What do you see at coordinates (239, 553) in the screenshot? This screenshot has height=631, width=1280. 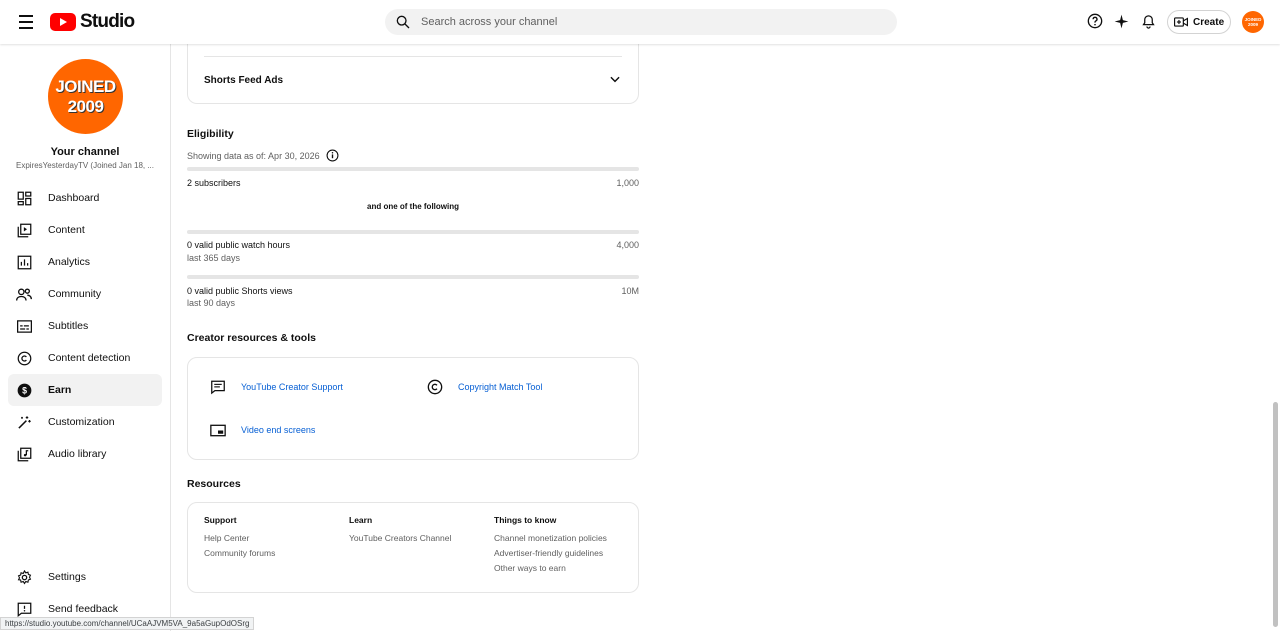 I see `community-forums-link: Community forums` at bounding box center [239, 553].